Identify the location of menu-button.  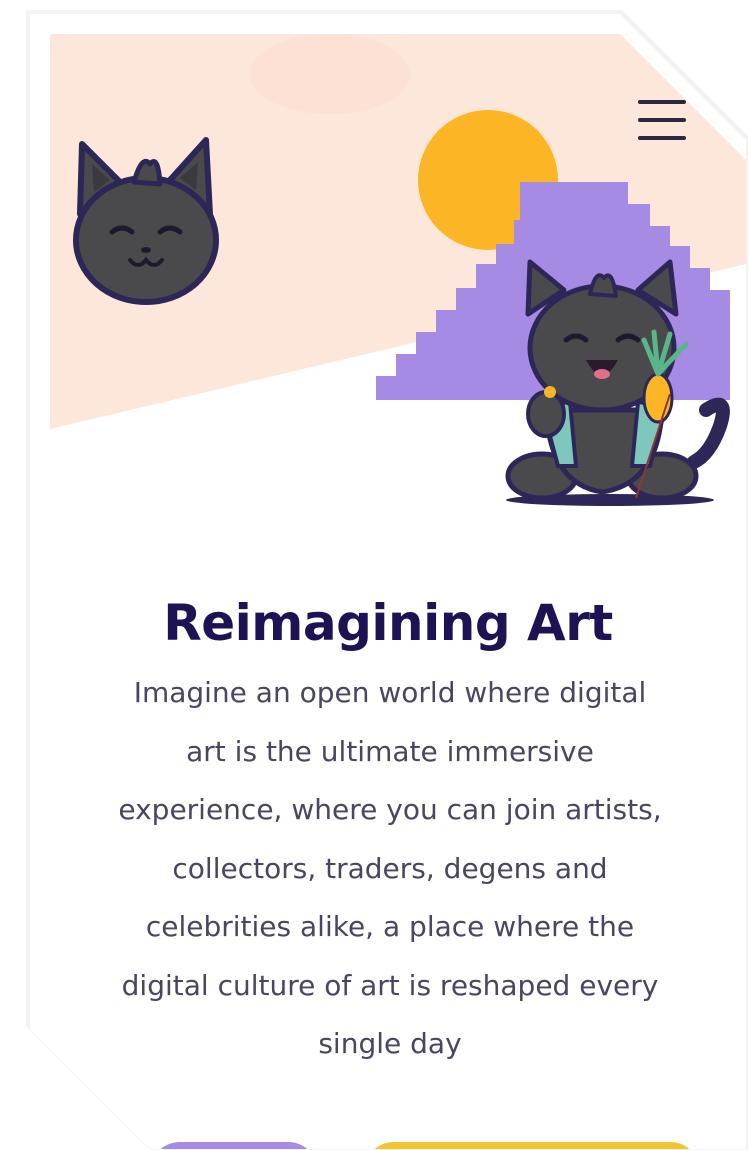
(662, 120).